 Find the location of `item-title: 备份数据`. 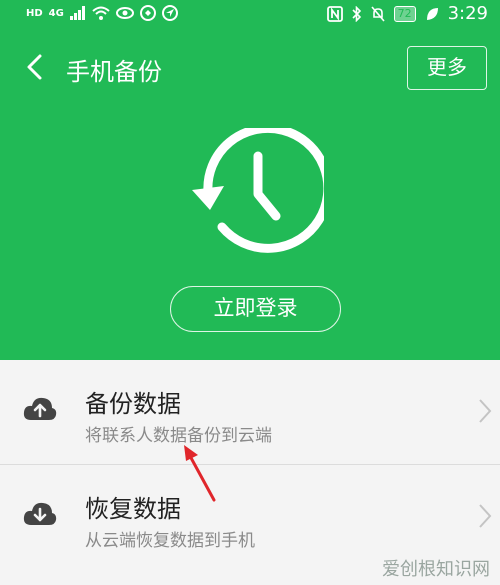

item-title: 备份数据 is located at coordinates (133, 404).